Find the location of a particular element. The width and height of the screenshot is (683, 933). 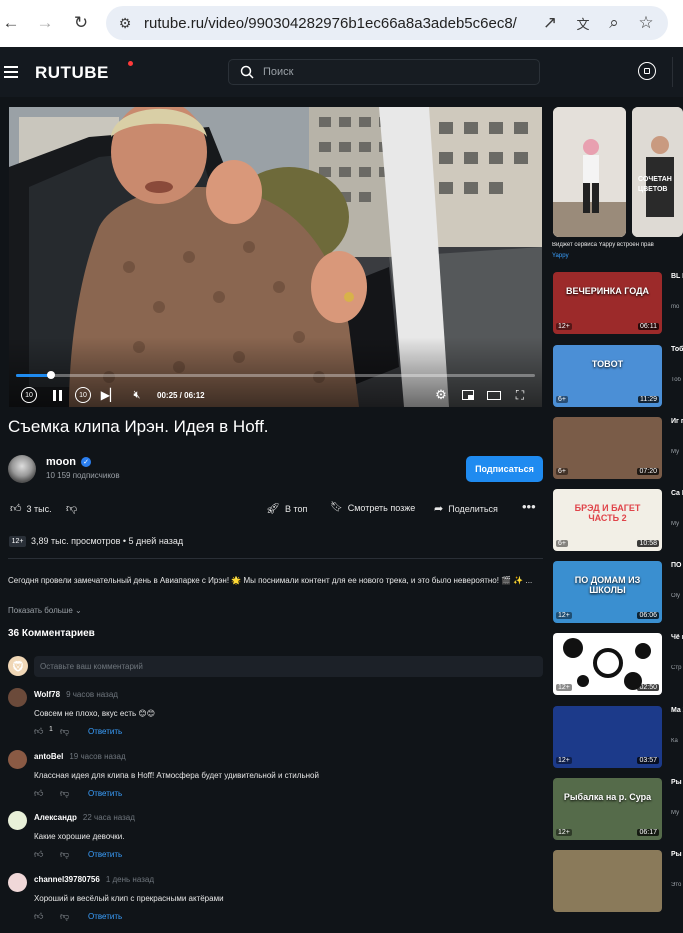

related-video: БРЭД И БАГЕТ ЧАСТЬ 2 6+ 10:58 Сa Бр Му is located at coordinates (618, 520).